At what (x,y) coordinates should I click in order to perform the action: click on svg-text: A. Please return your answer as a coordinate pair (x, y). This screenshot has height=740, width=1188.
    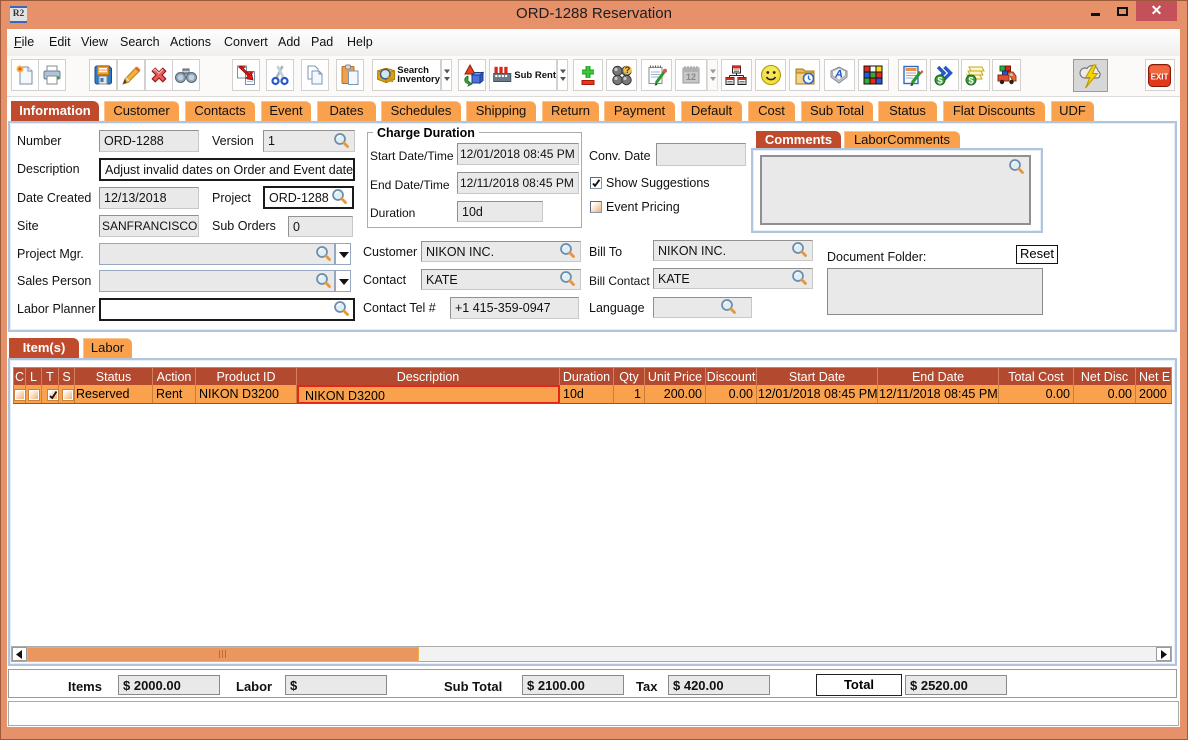
    Looking at the image, I should click on (838, 75).